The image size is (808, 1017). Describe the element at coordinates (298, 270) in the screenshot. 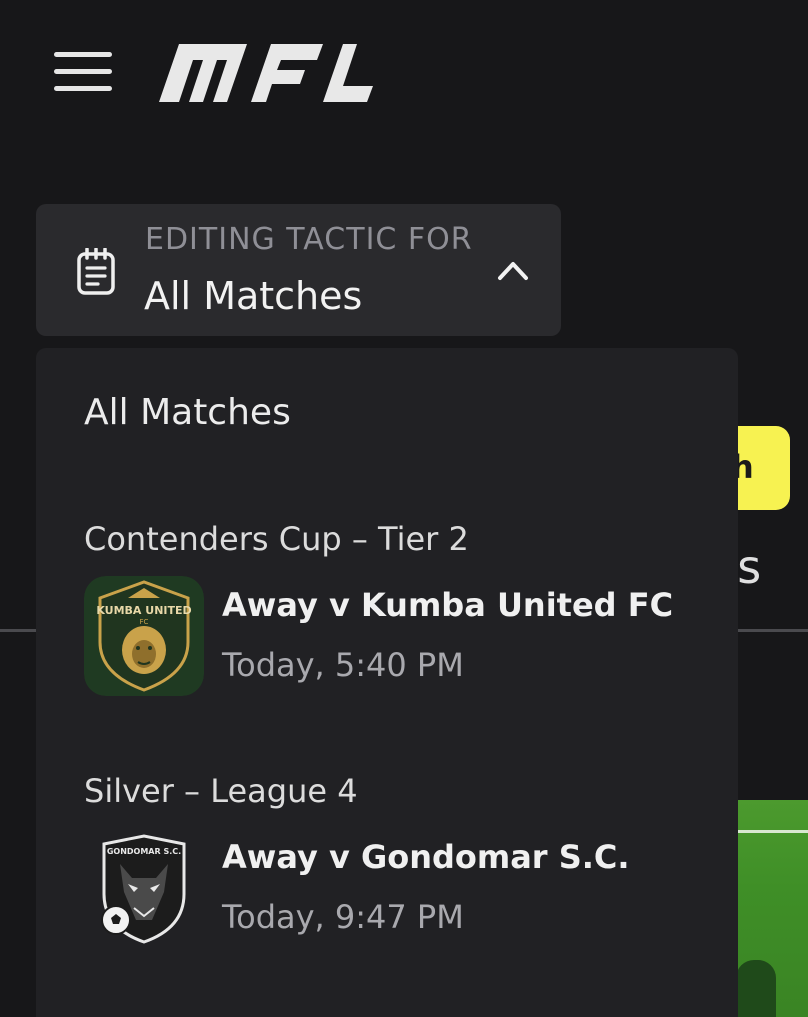

I see `tactic-match-selector: EDITING TACTIC FOR All Matches` at that location.